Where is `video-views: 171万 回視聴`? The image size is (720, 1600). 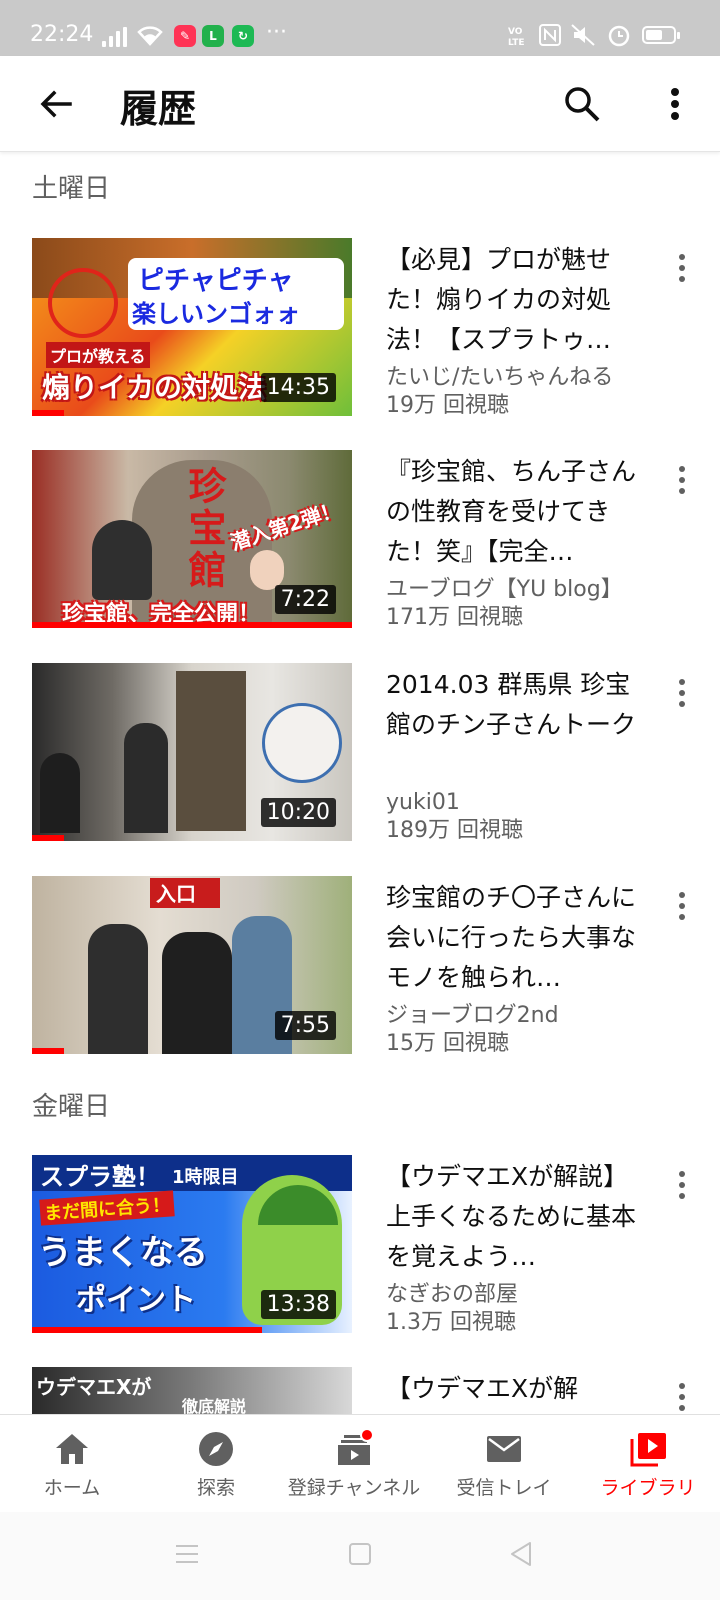
video-views: 171万 回視聴 is located at coordinates (454, 617).